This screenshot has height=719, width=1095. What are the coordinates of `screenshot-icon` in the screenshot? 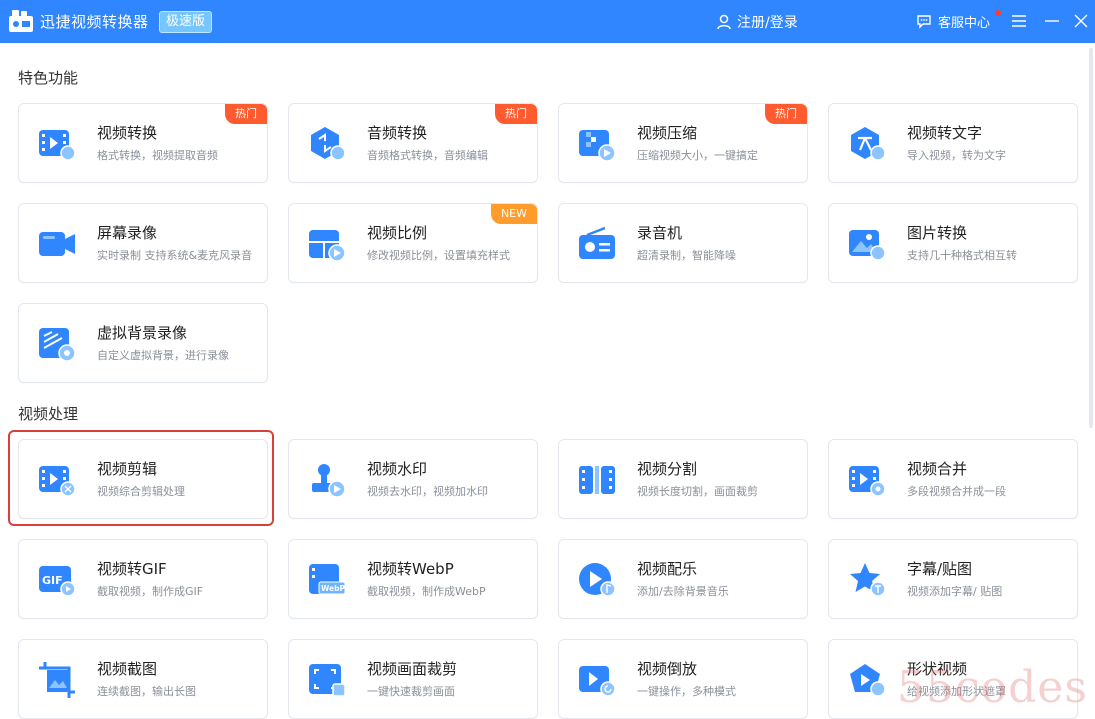 It's located at (57, 680).